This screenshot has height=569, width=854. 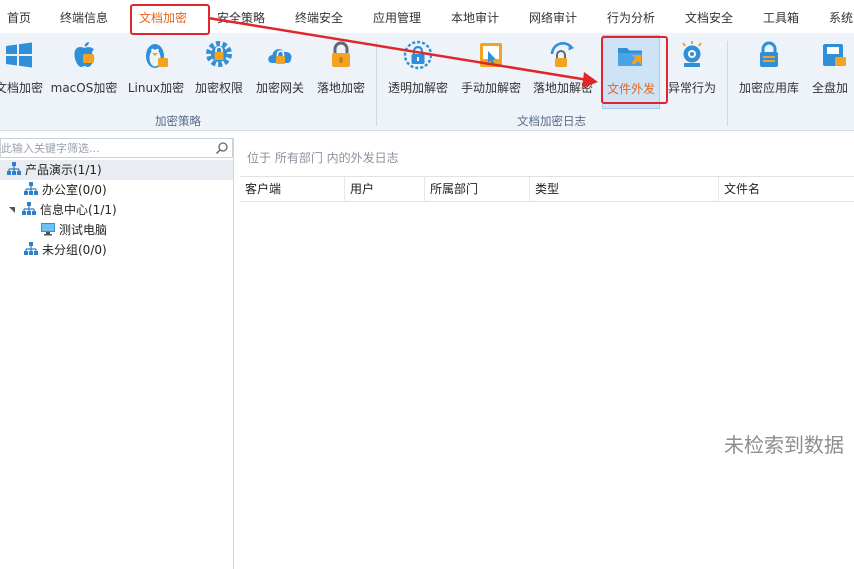 I want to click on tab-local-audit: 本地审计, so click(x=475, y=18).